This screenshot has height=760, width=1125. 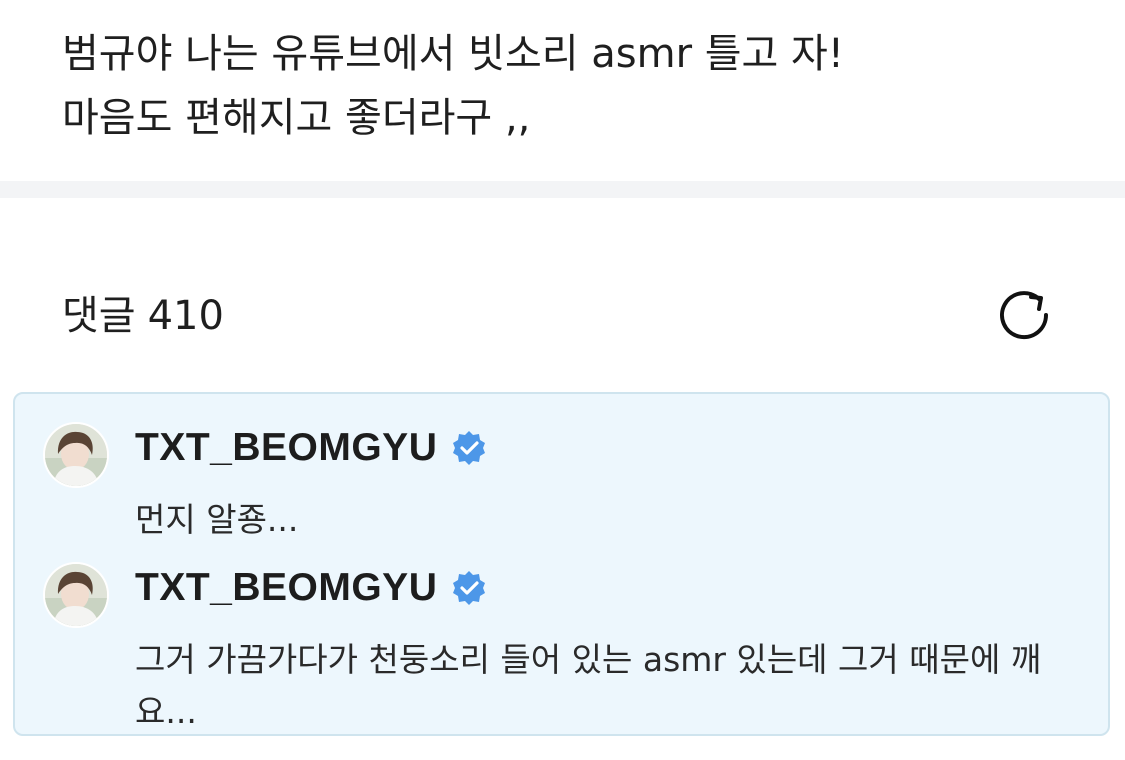 What do you see at coordinates (562, 317) in the screenshot?
I see `comments-header: 댓글 410` at bounding box center [562, 317].